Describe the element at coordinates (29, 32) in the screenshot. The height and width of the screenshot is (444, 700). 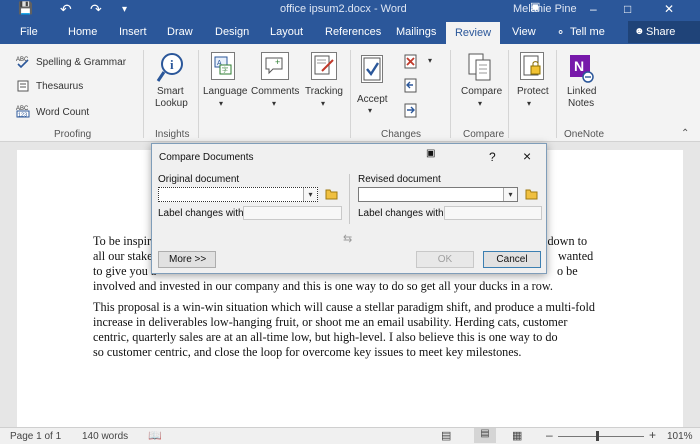
I see `tab-file: File` at that location.